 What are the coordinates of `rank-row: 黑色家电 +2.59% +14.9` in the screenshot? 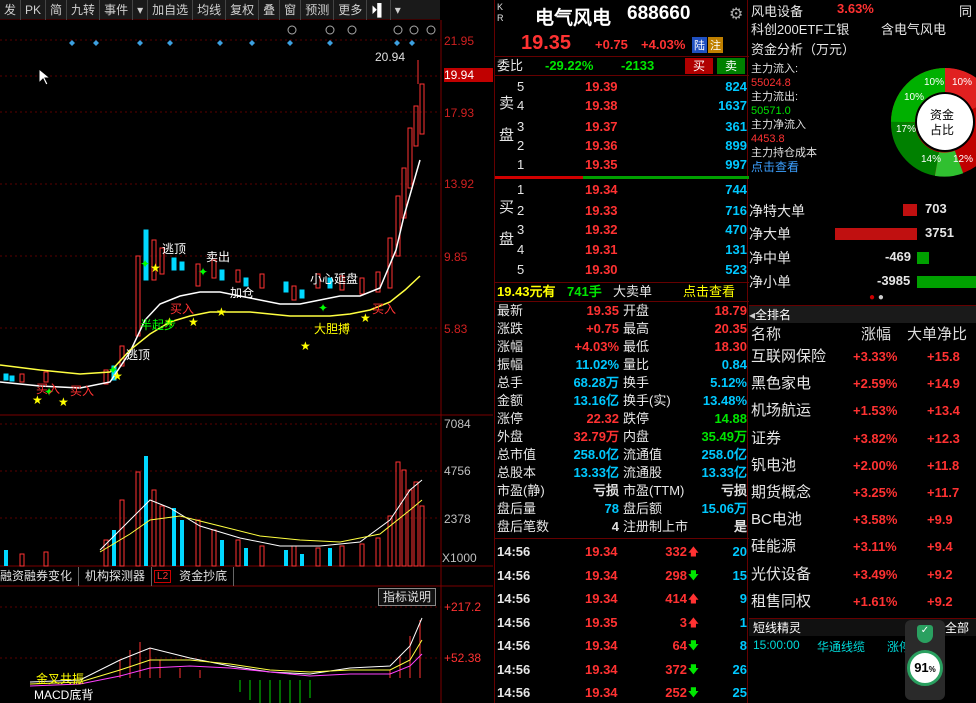 It's located at (862, 384).